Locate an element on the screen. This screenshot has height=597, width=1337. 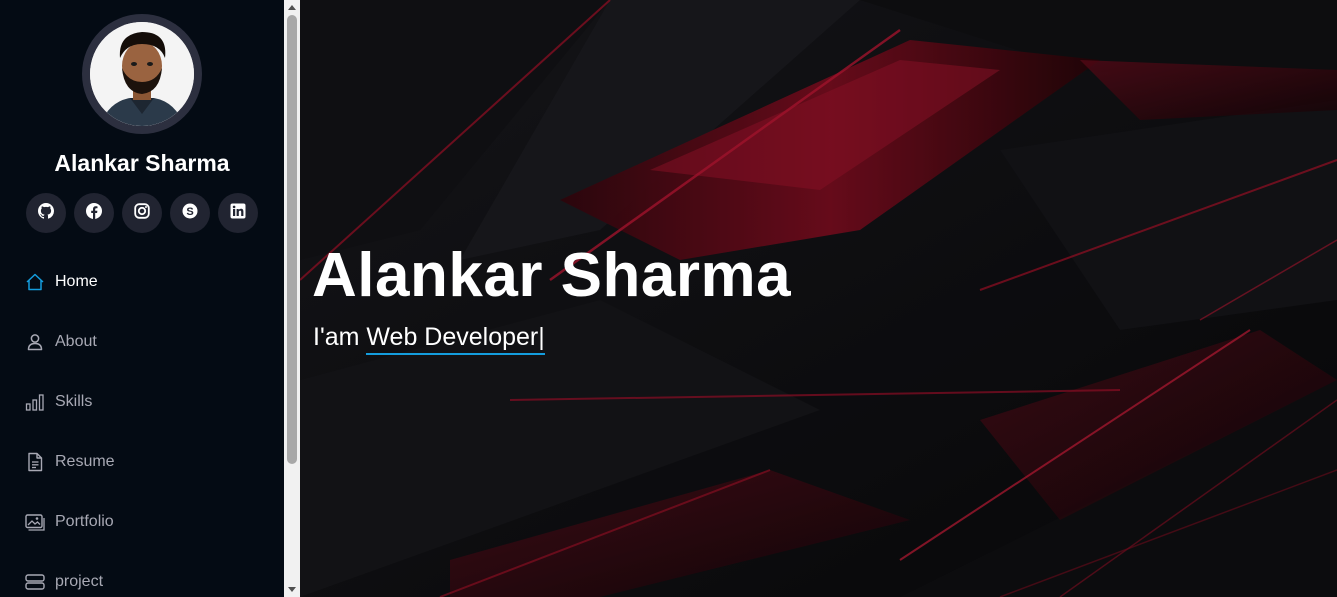
social-links: S is located at coordinates (142, 213).